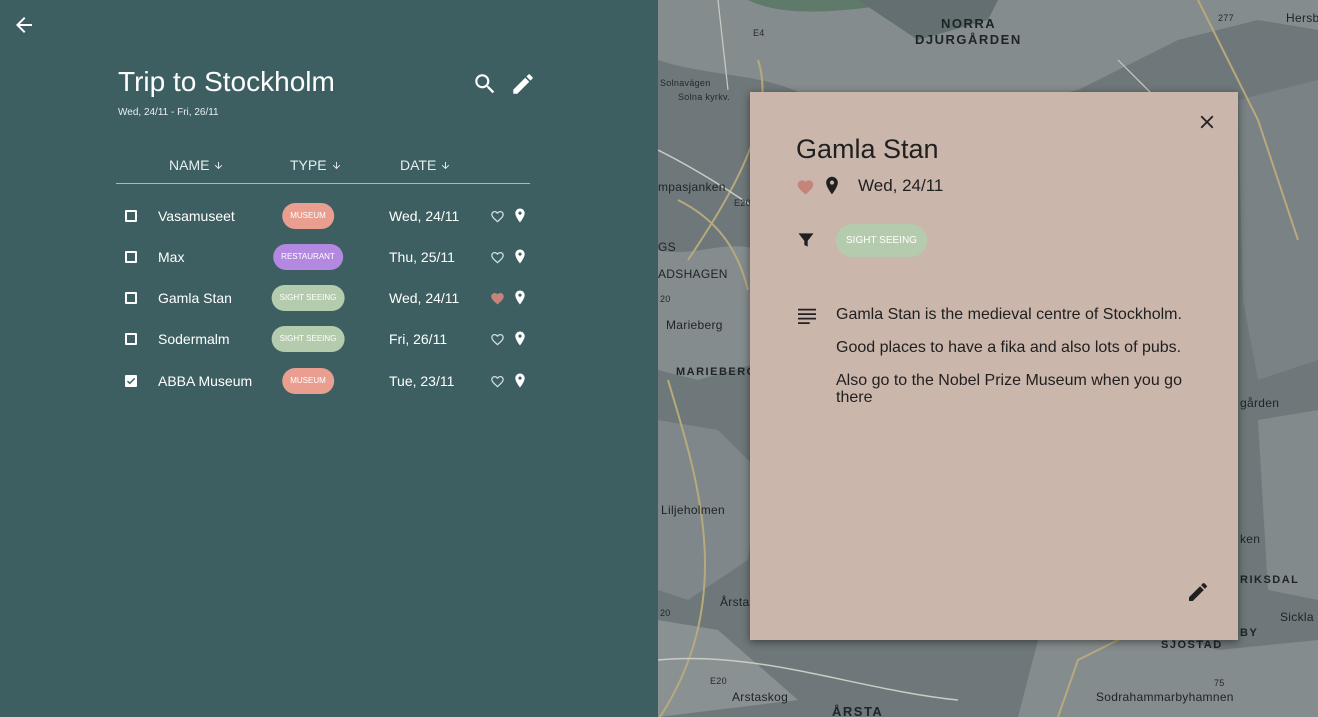 The height and width of the screenshot is (717, 1318). I want to click on sort-by-name-button: NAME, so click(196, 165).